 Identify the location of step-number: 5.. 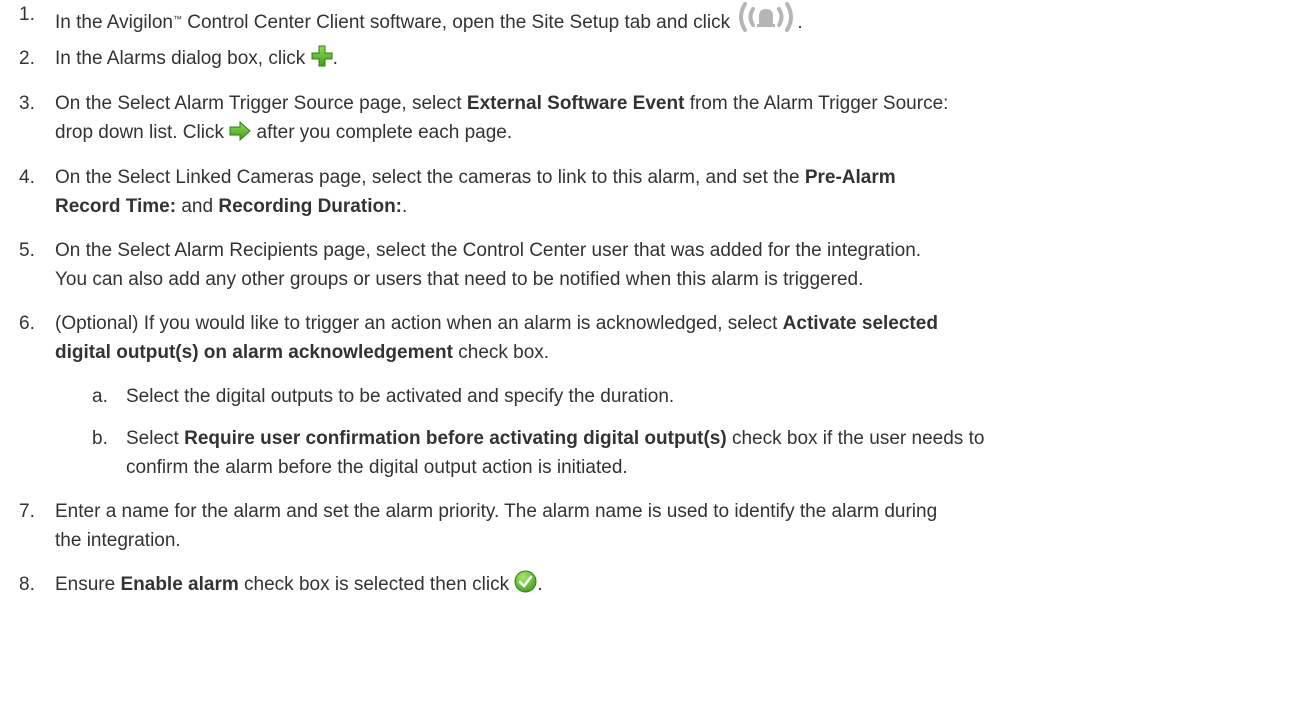
(27, 250).